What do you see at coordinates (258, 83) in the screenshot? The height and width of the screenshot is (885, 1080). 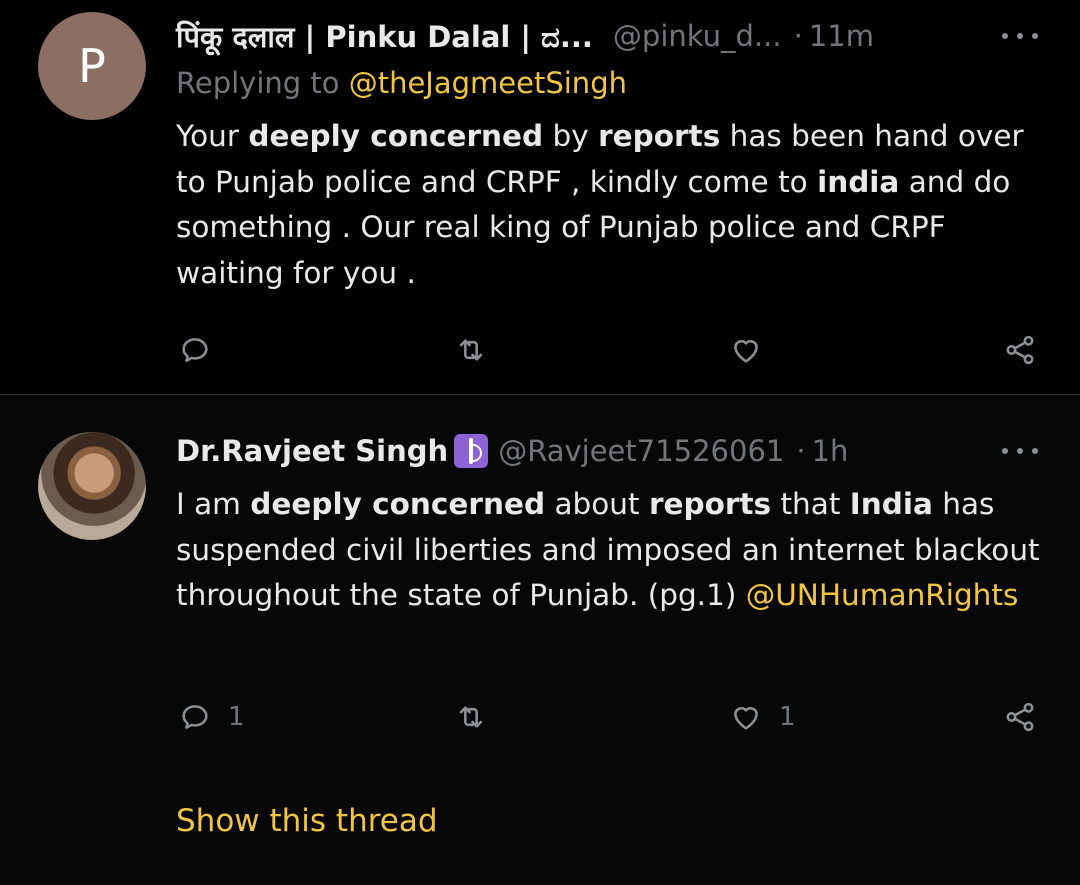 I see `replying-prefix: Replying to` at bounding box center [258, 83].